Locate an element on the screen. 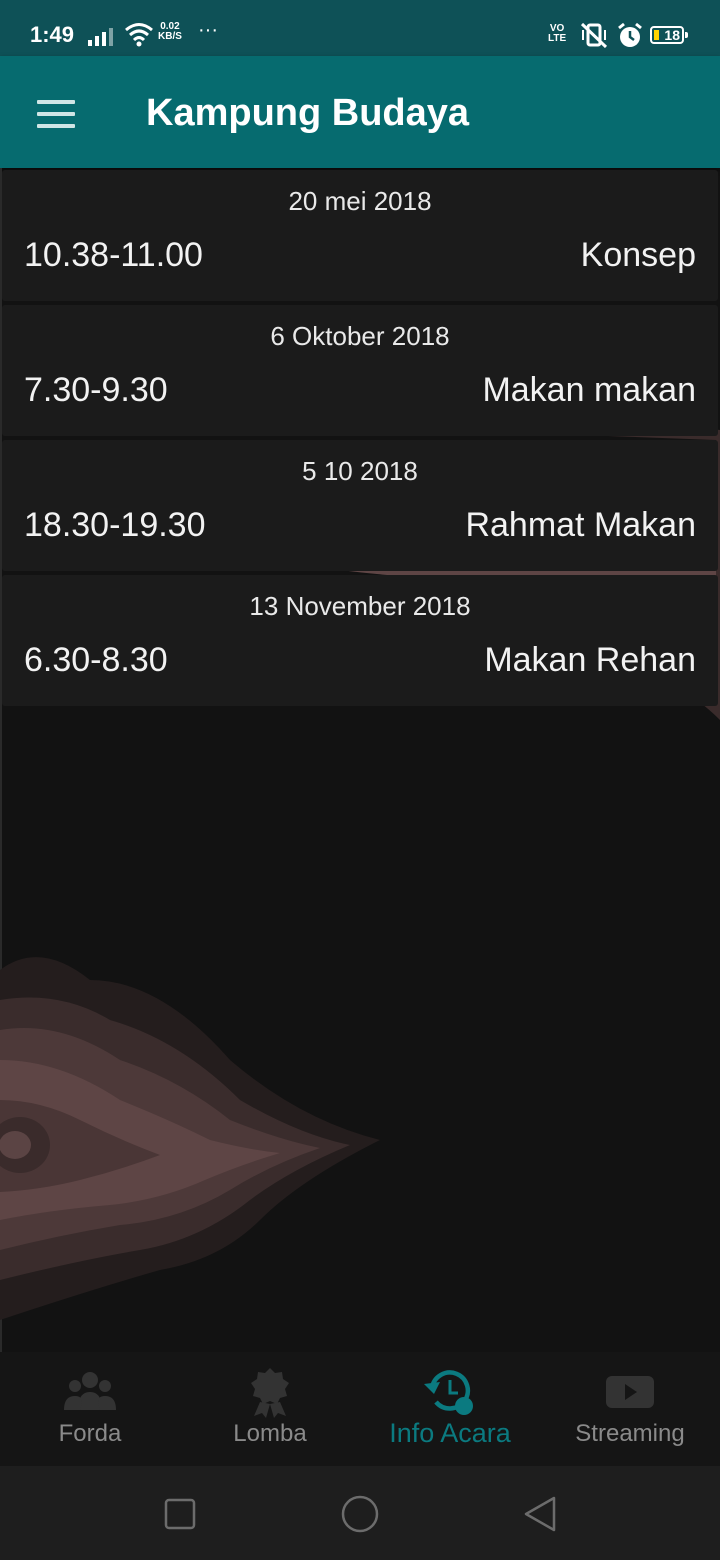 The width and height of the screenshot is (720, 1560). bottom-navigation: Forda Lomba Info Acara Streaming is located at coordinates (360, 1409).